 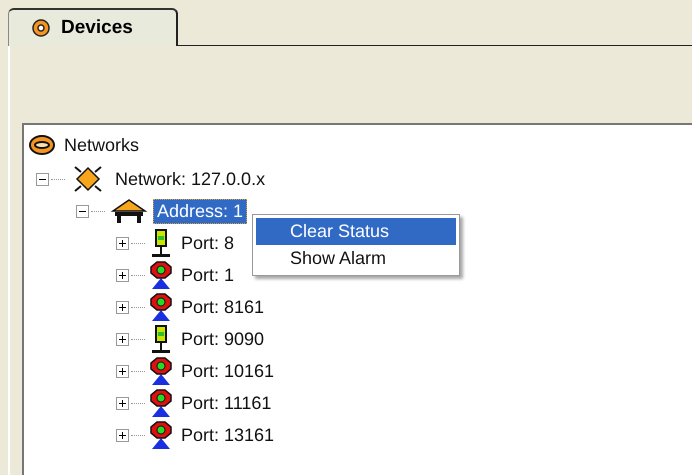 I want to click on tree-item: Port: 1, so click(x=207, y=275).